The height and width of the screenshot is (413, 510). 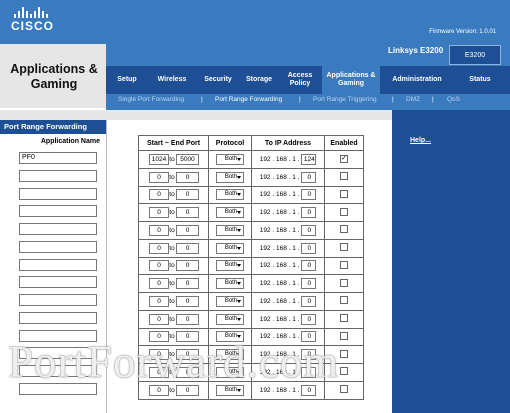 I want to click on content-spacer, so click(x=249, y=115).